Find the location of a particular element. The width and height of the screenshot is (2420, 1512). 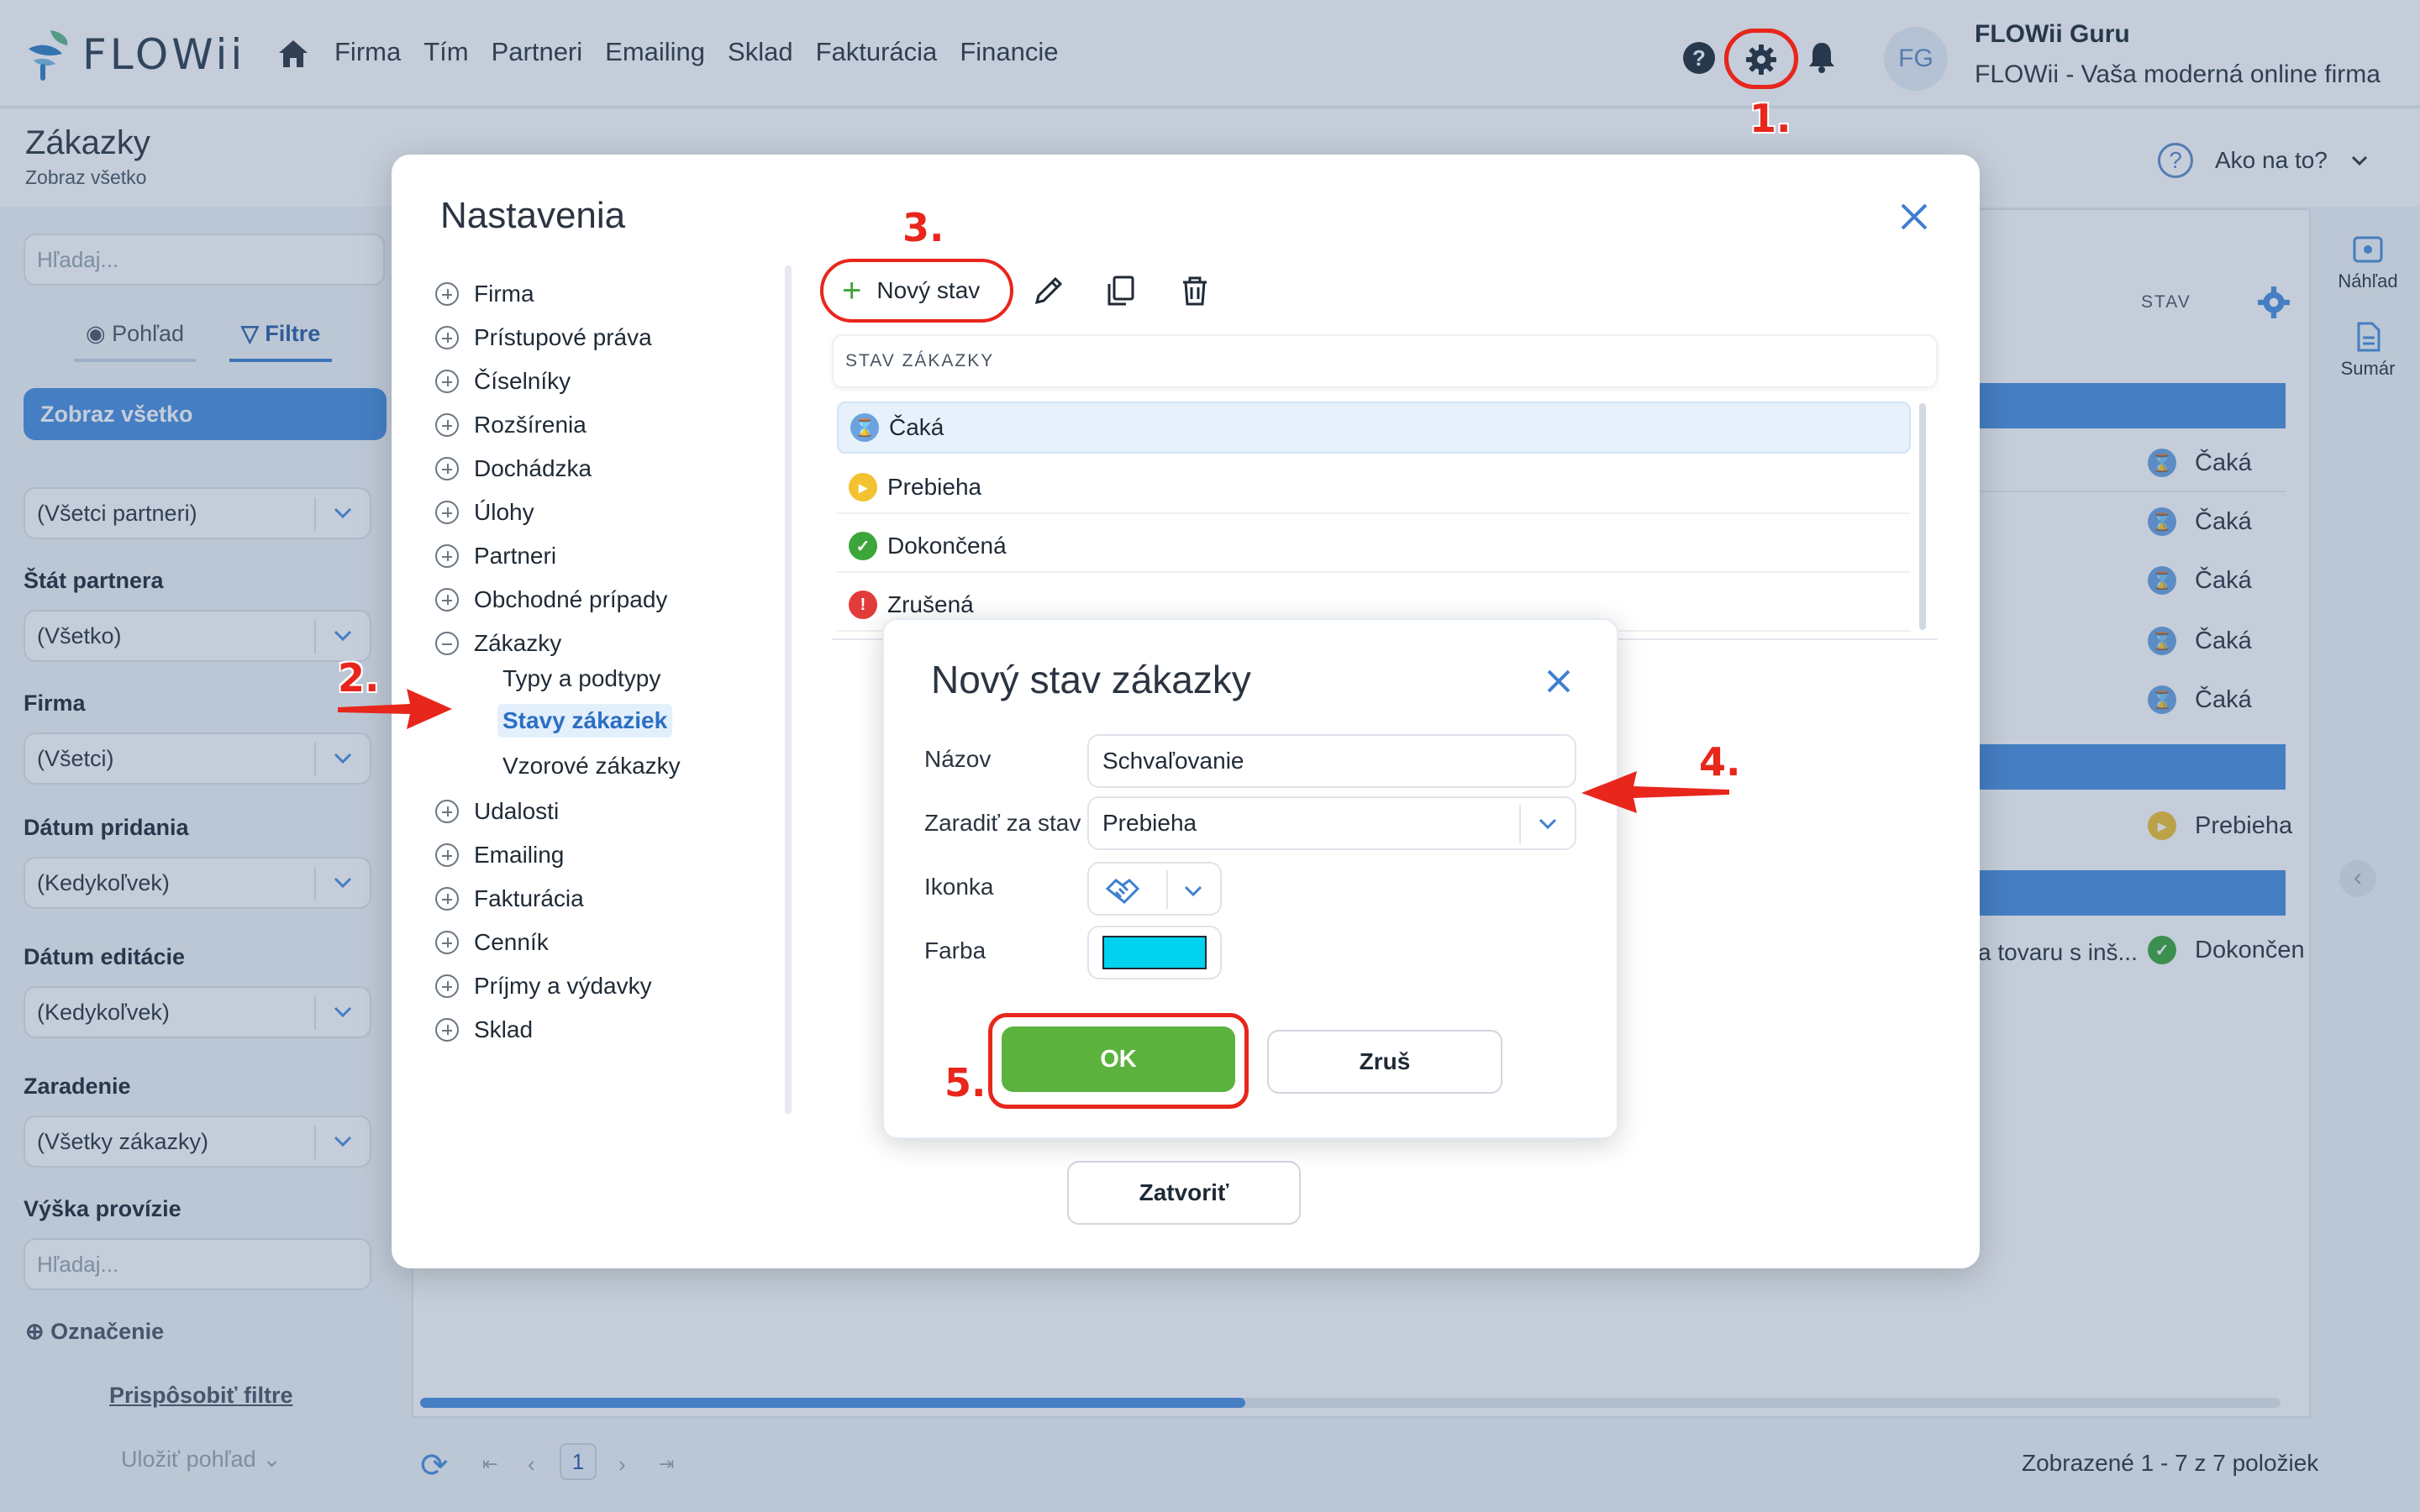

tree-label: Fakturácia is located at coordinates (529, 898).